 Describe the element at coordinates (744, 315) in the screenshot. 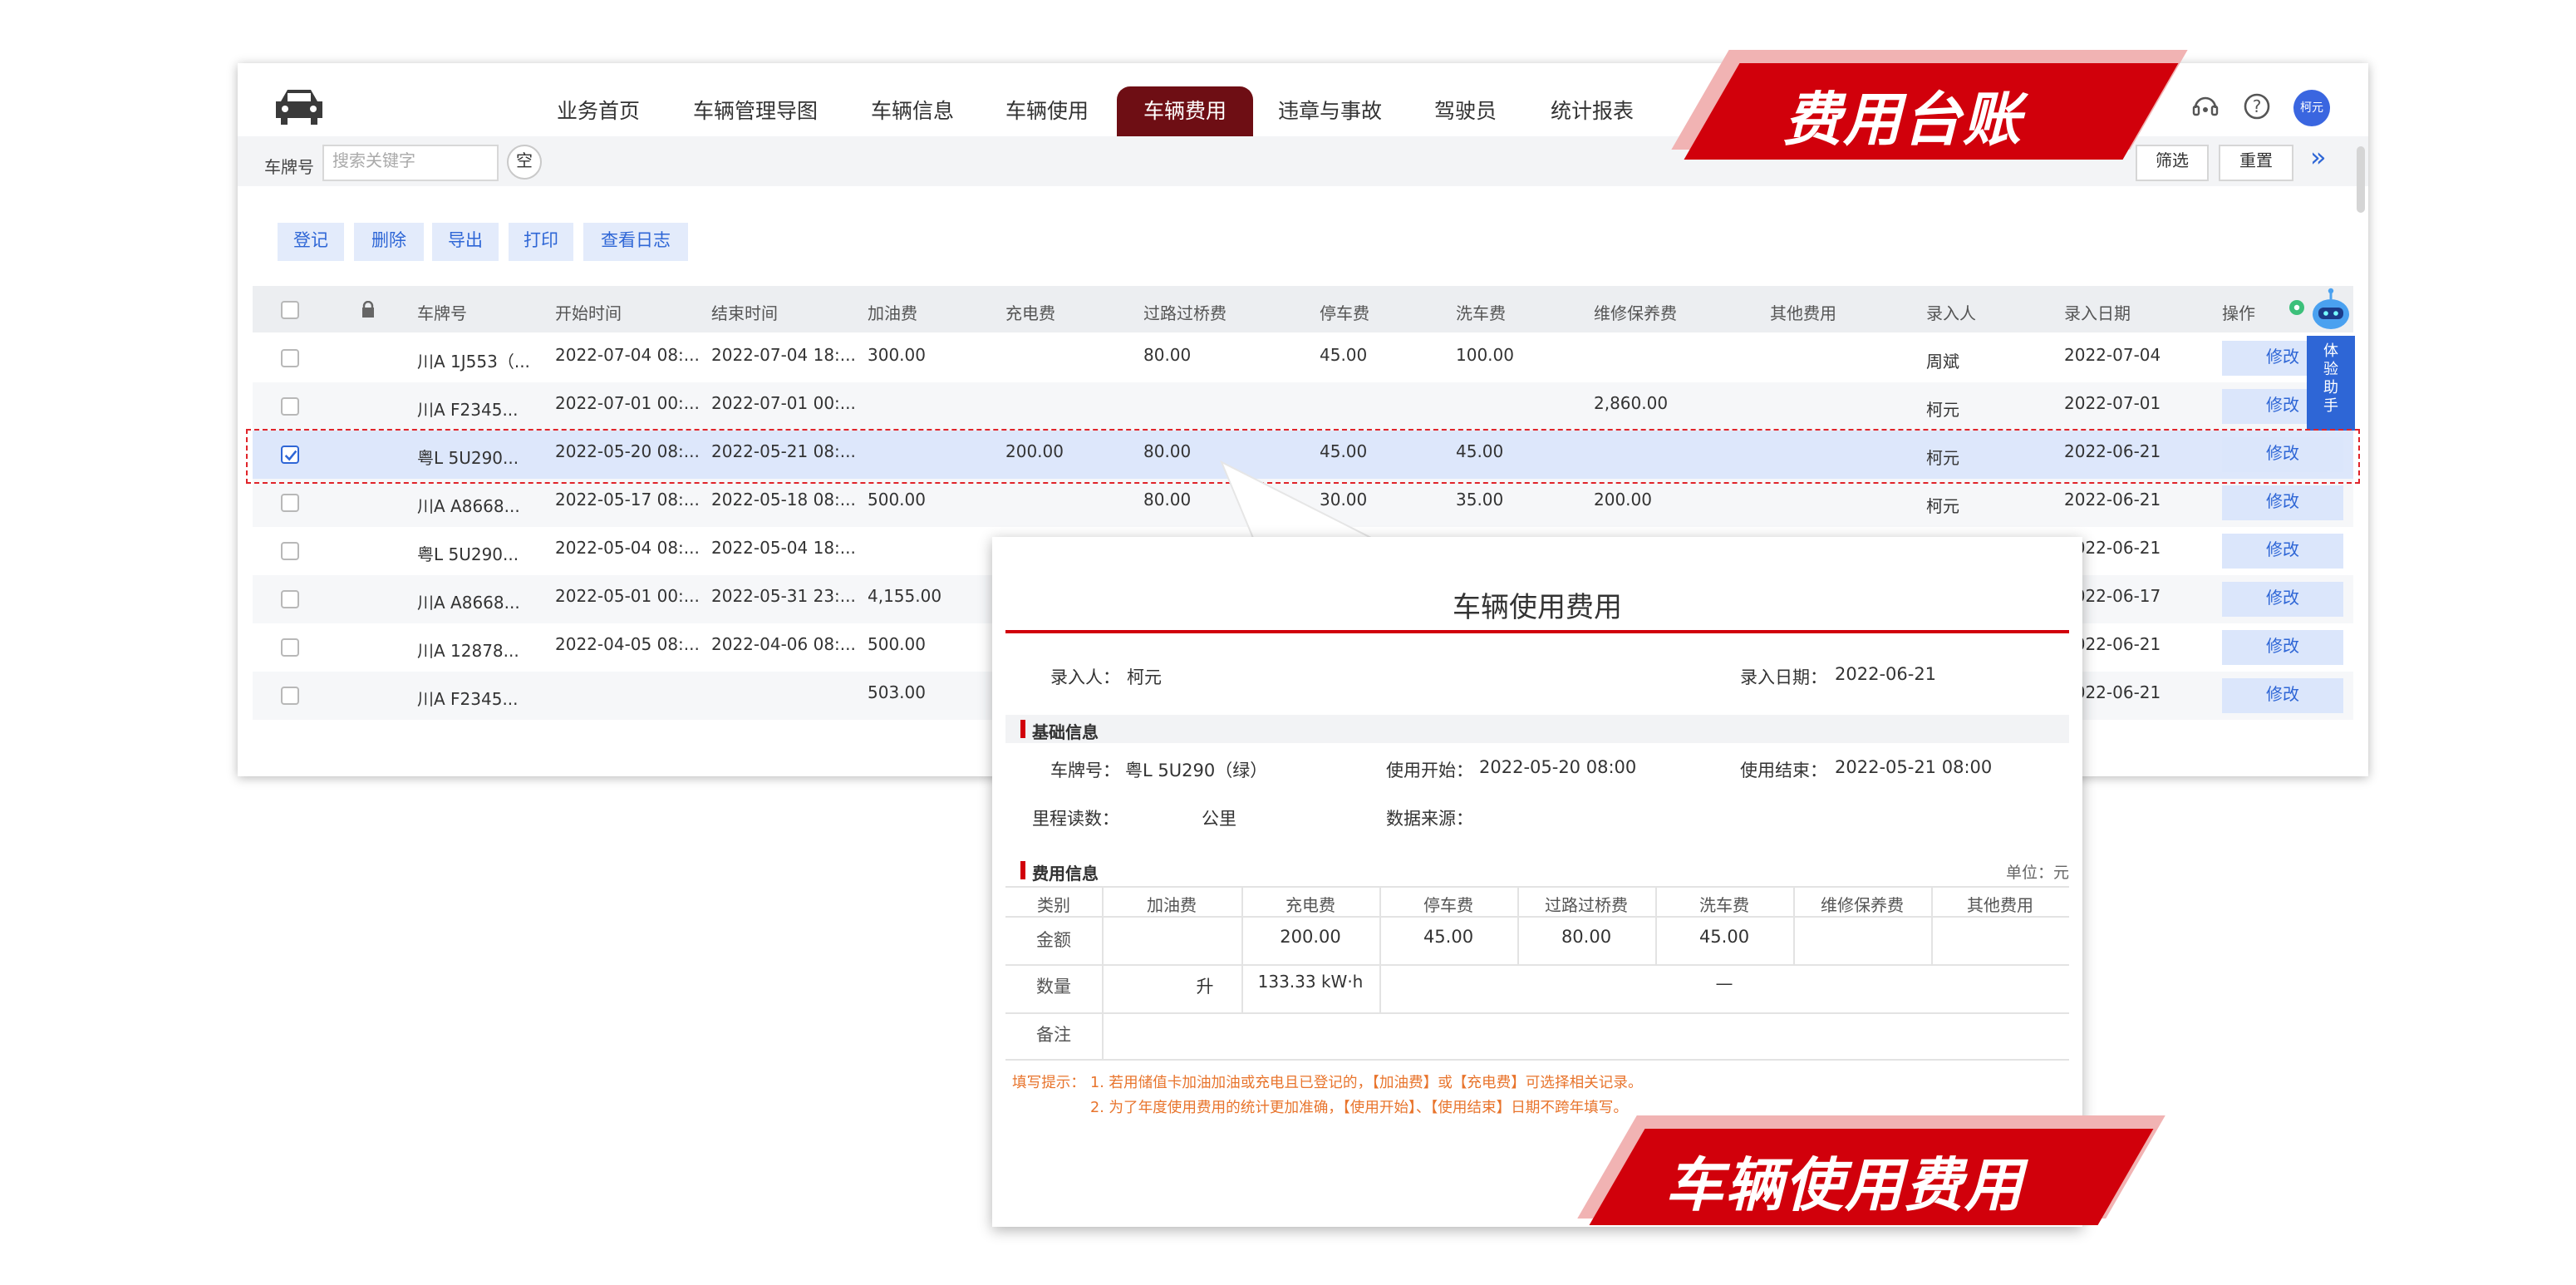

I see `column-header-2: 结束时间` at that location.